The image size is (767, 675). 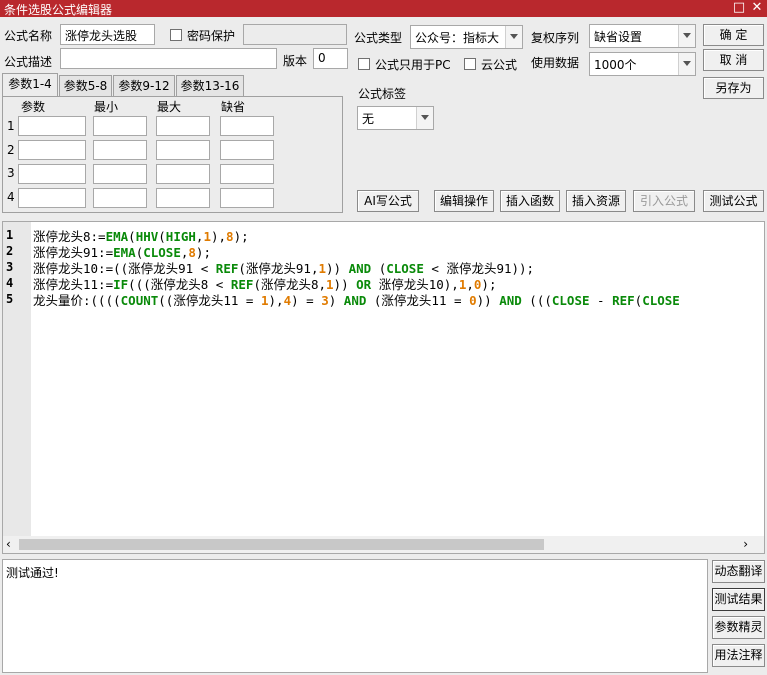 What do you see at coordinates (530, 201) in the screenshot?
I see `insert-function-button: 插入函数` at bounding box center [530, 201].